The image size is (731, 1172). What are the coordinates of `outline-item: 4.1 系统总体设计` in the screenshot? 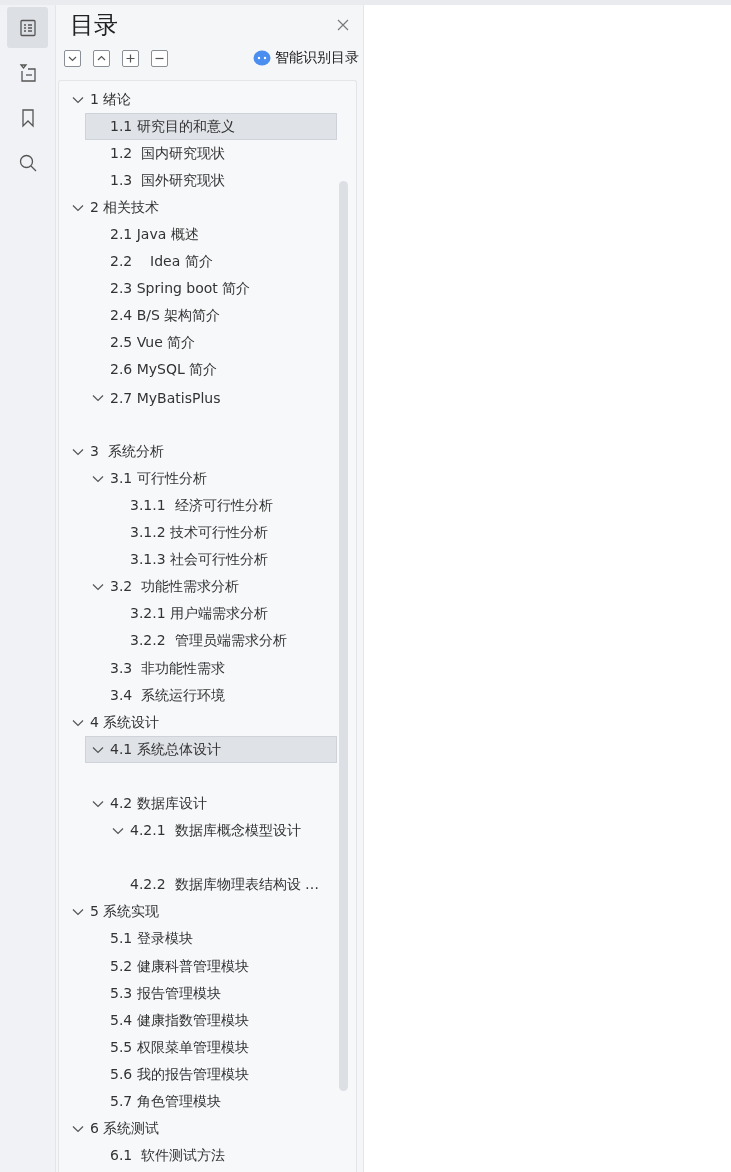 It's located at (211, 750).